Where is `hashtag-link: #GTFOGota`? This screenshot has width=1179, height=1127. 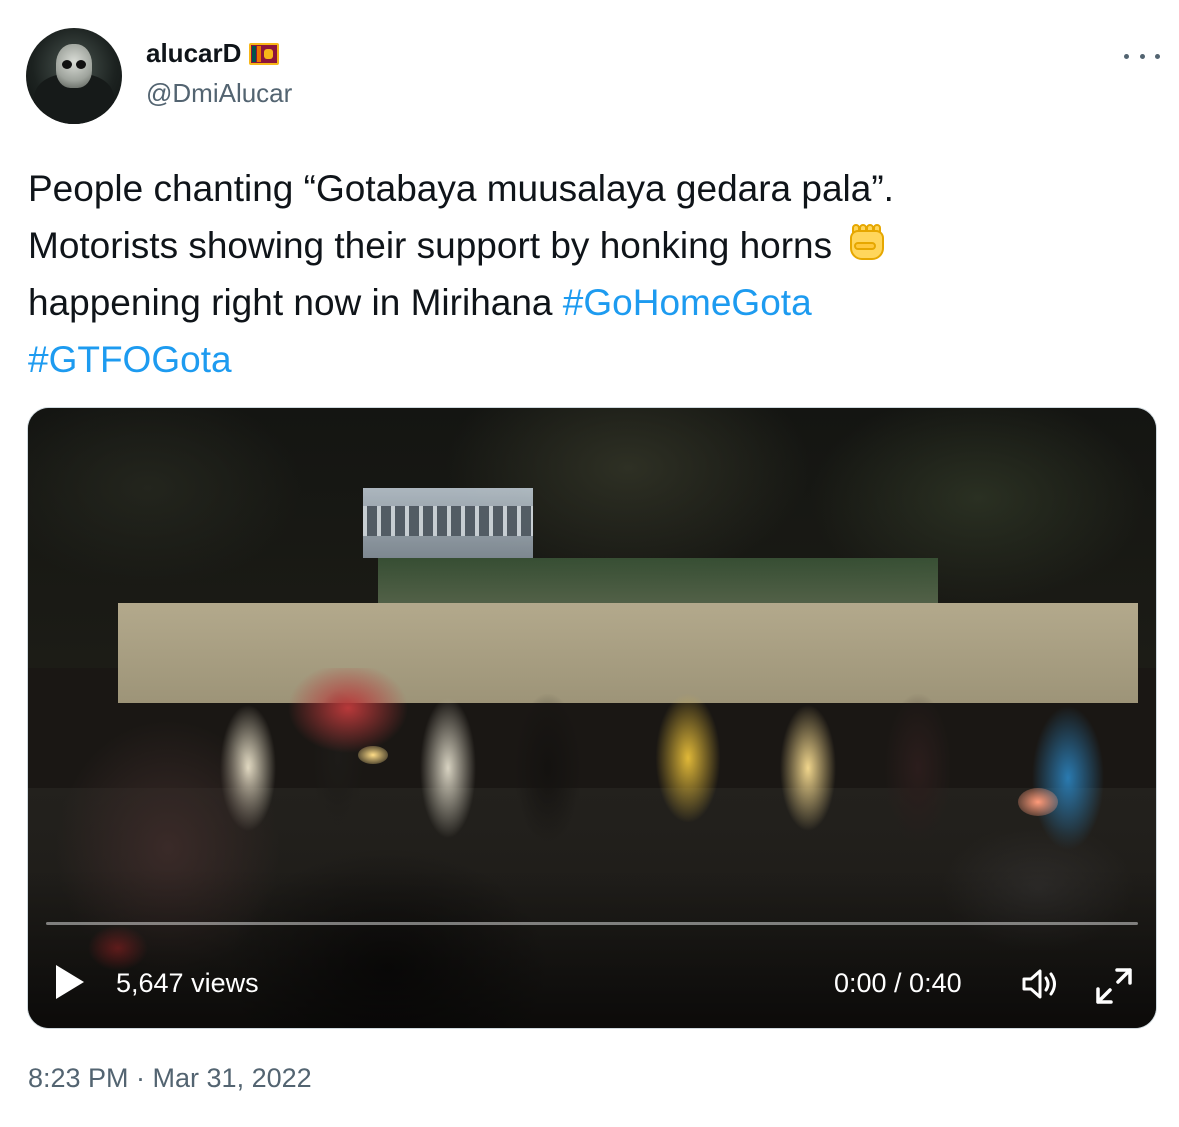 hashtag-link: #GTFOGota is located at coordinates (130, 359).